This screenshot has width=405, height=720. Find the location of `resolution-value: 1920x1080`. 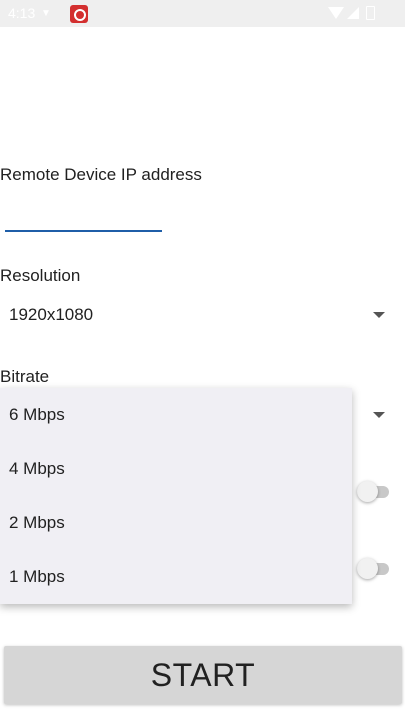

resolution-value: 1920x1080 is located at coordinates (51, 314).